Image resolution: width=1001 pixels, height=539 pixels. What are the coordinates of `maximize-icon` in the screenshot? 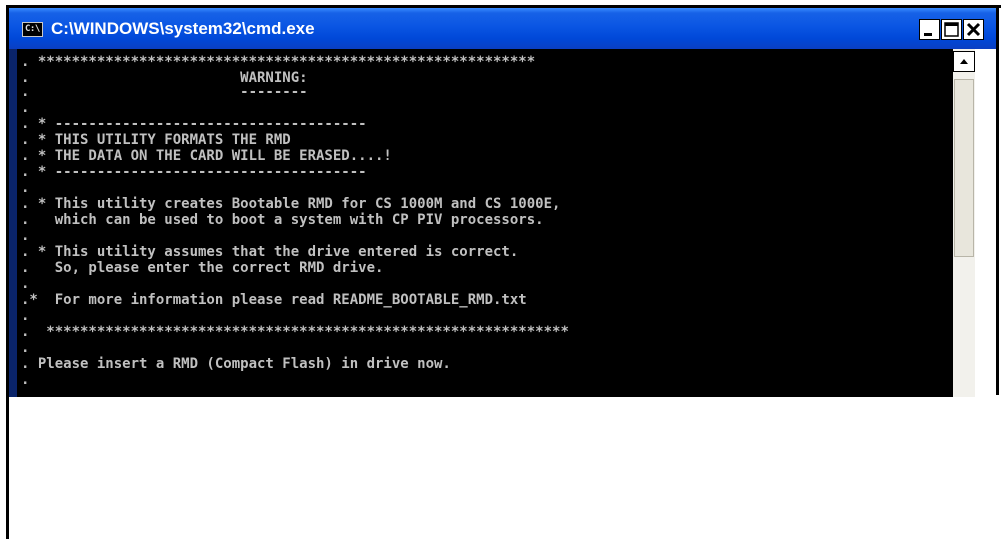 It's located at (951, 29).